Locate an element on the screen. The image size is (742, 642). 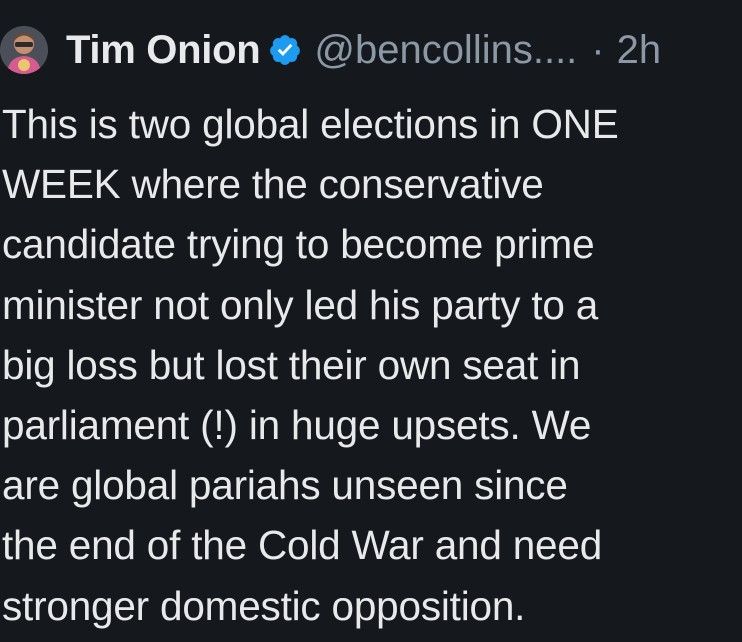
tweet-text-line: are global pariahs unseen since is located at coordinates (285, 485).